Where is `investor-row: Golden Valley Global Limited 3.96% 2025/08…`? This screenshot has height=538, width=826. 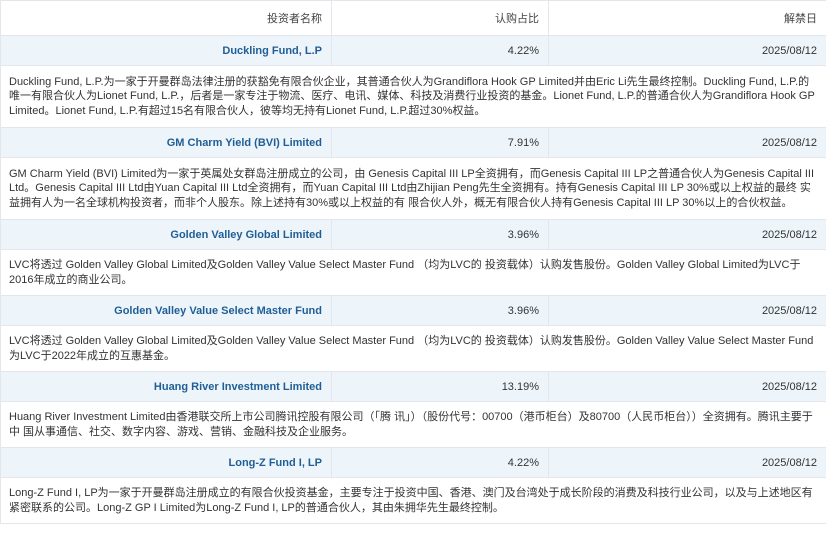 investor-row: Golden Valley Global Limited 3.96% 2025/08… is located at coordinates (413, 234).